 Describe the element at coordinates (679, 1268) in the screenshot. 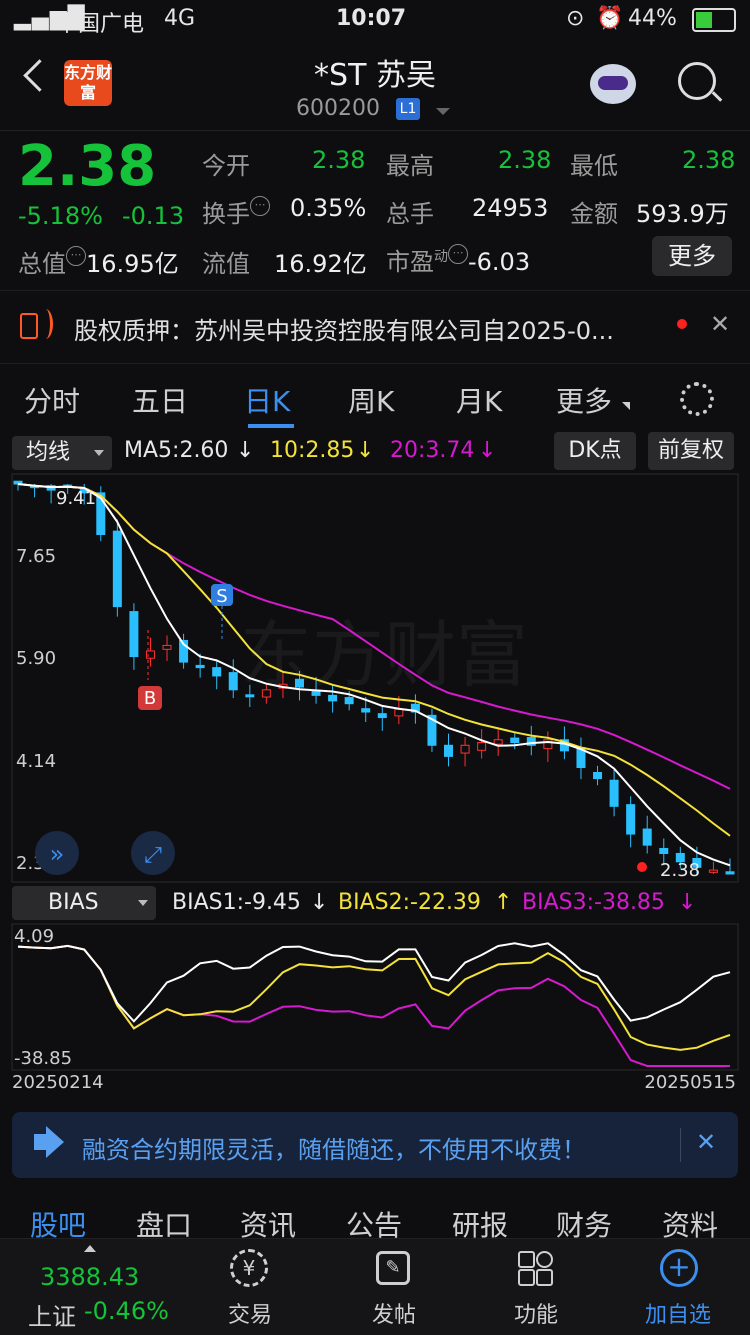

I see `add-icon: +` at that location.